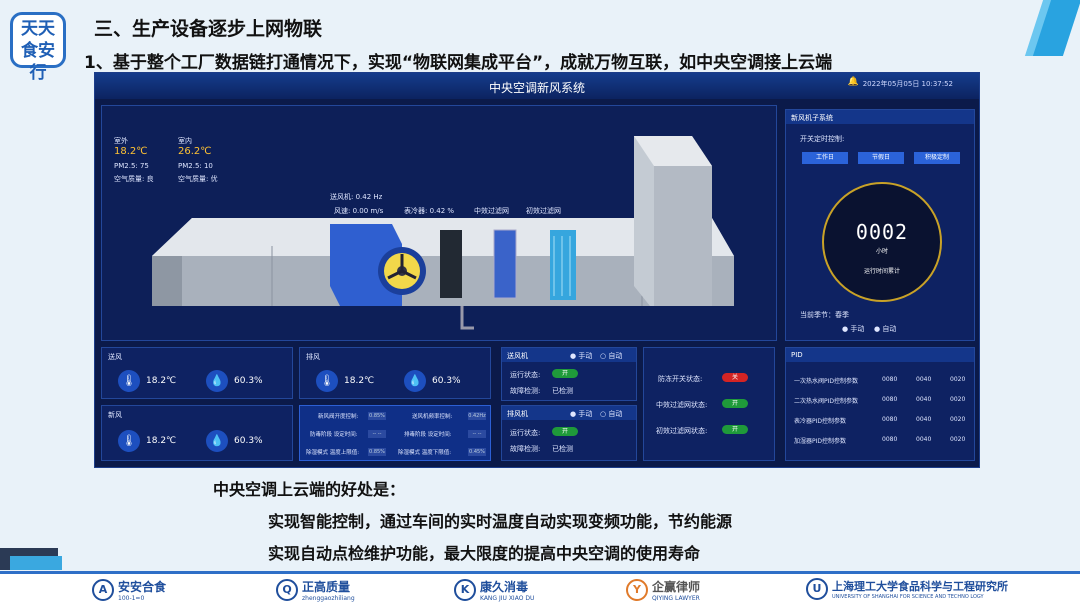 The image size is (1080, 608). What do you see at coordinates (881, 251) in the screenshot?
I see `runtime-unit: 小时` at bounding box center [881, 251].